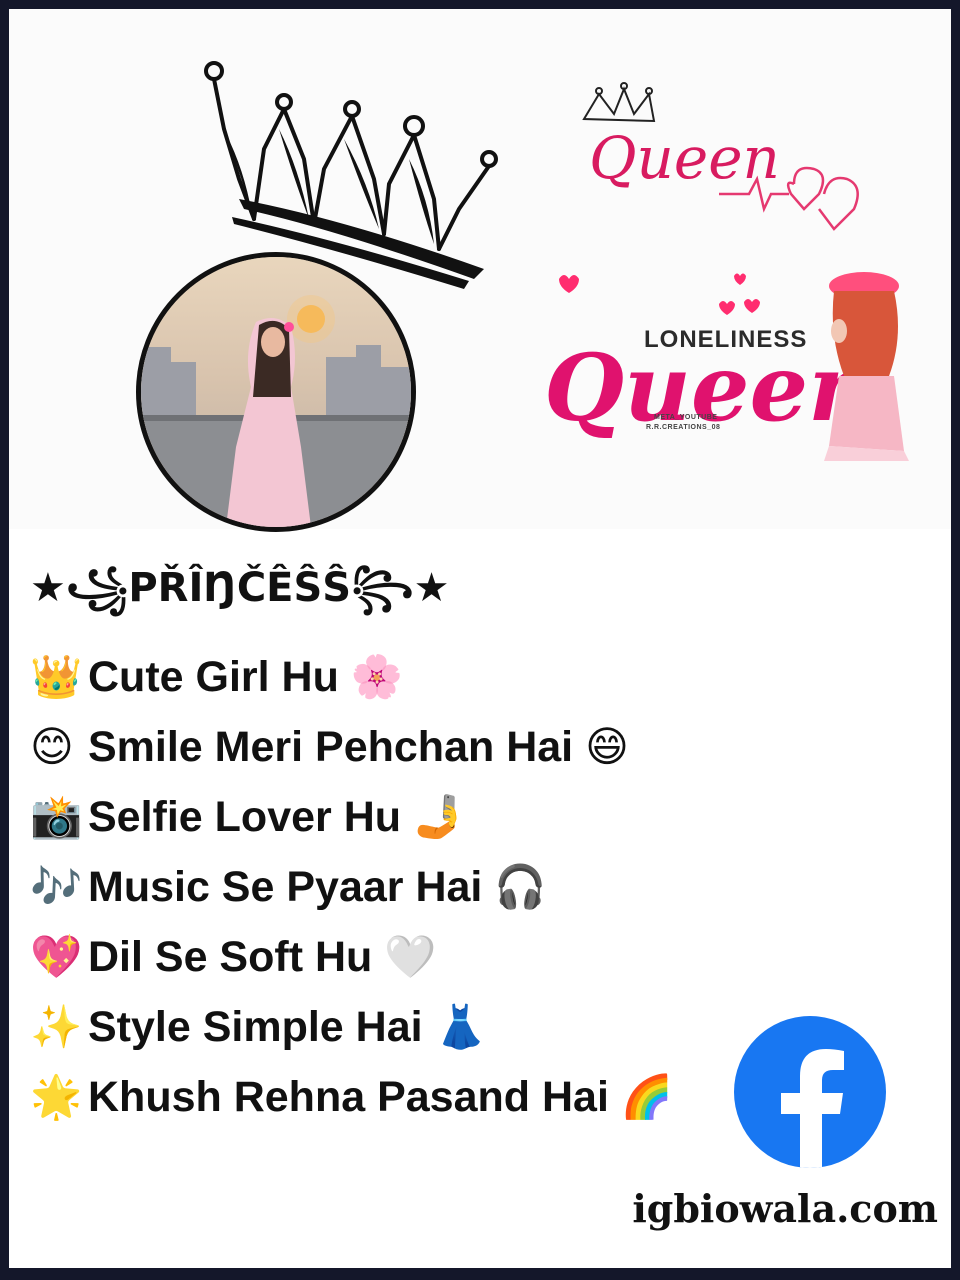 The image size is (960, 1280). Describe the element at coordinates (866, 366) in the screenshot. I see `girl-illustration-icon` at that location.